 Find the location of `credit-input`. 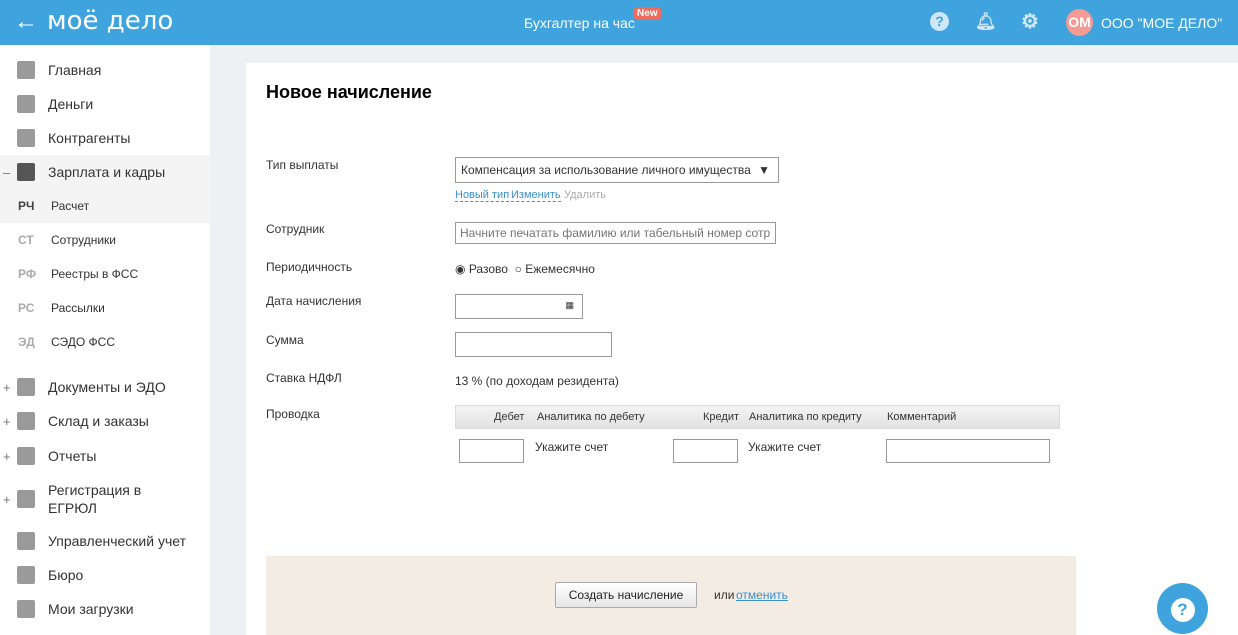

credit-input is located at coordinates (705, 451).